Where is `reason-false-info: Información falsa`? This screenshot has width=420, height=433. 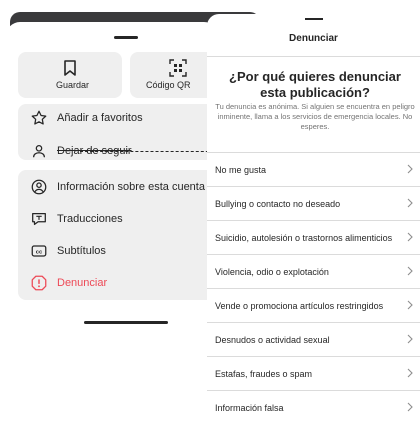 reason-false-info: Información falsa is located at coordinates (313, 407).